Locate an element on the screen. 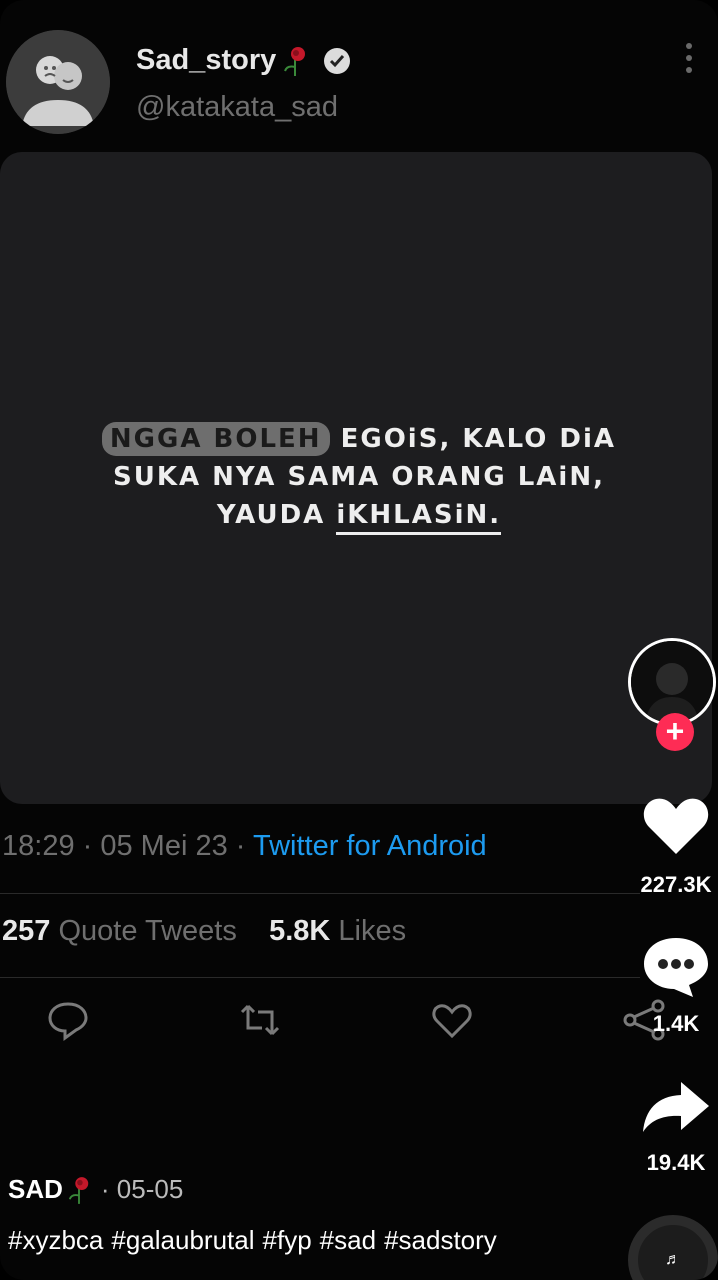  caption-username-text: SAD is located at coordinates (35, 1189).